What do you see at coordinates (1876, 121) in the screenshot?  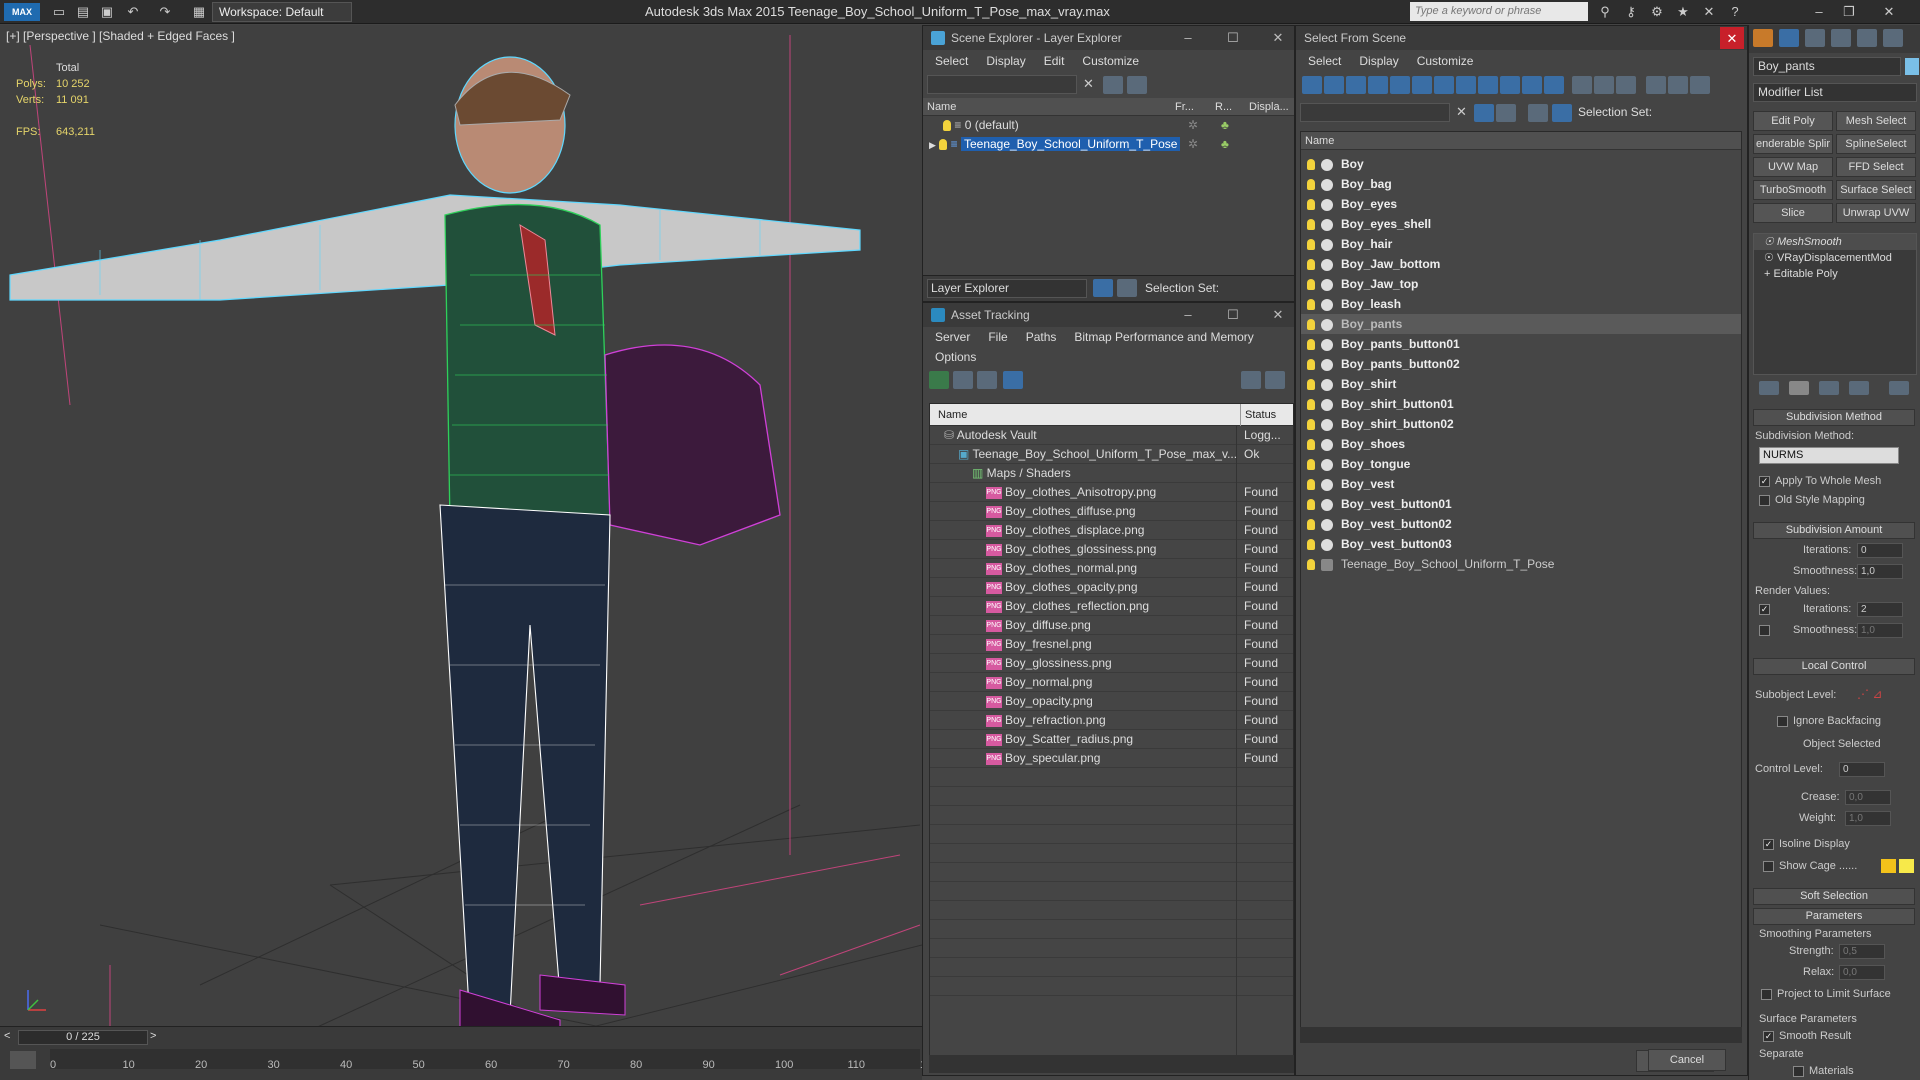 I see `modifier-button: Mesh Select` at bounding box center [1876, 121].